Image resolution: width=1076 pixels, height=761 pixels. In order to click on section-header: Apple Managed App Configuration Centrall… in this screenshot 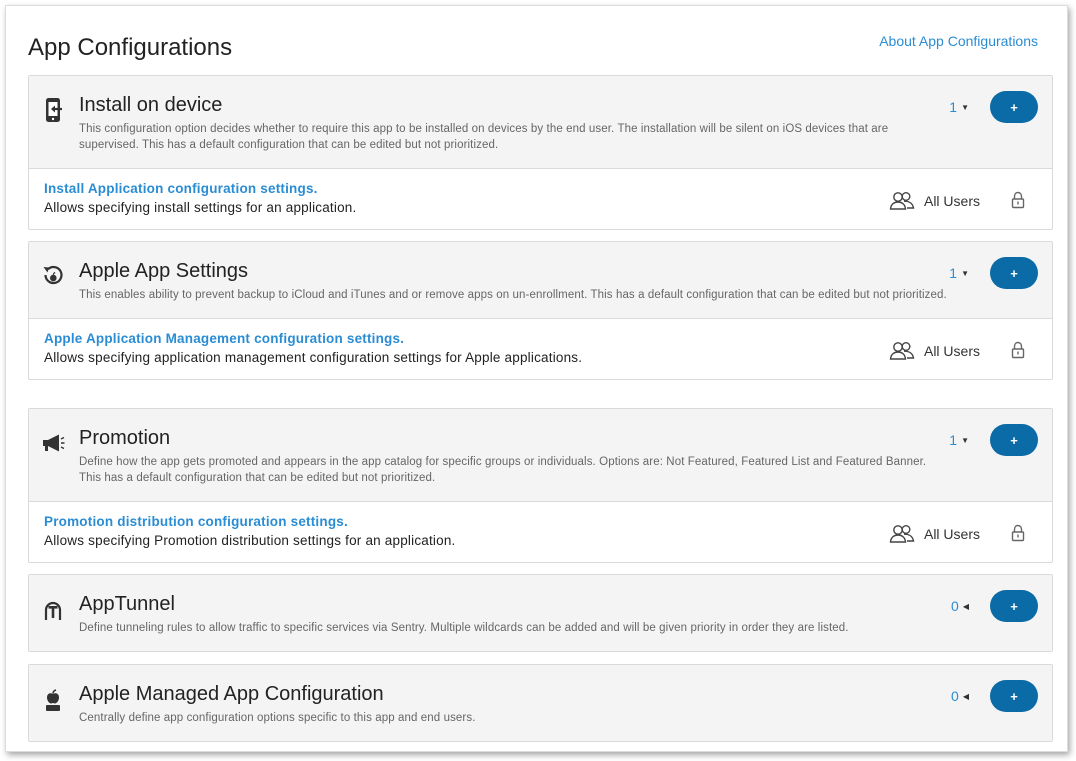, I will do `click(540, 703)`.